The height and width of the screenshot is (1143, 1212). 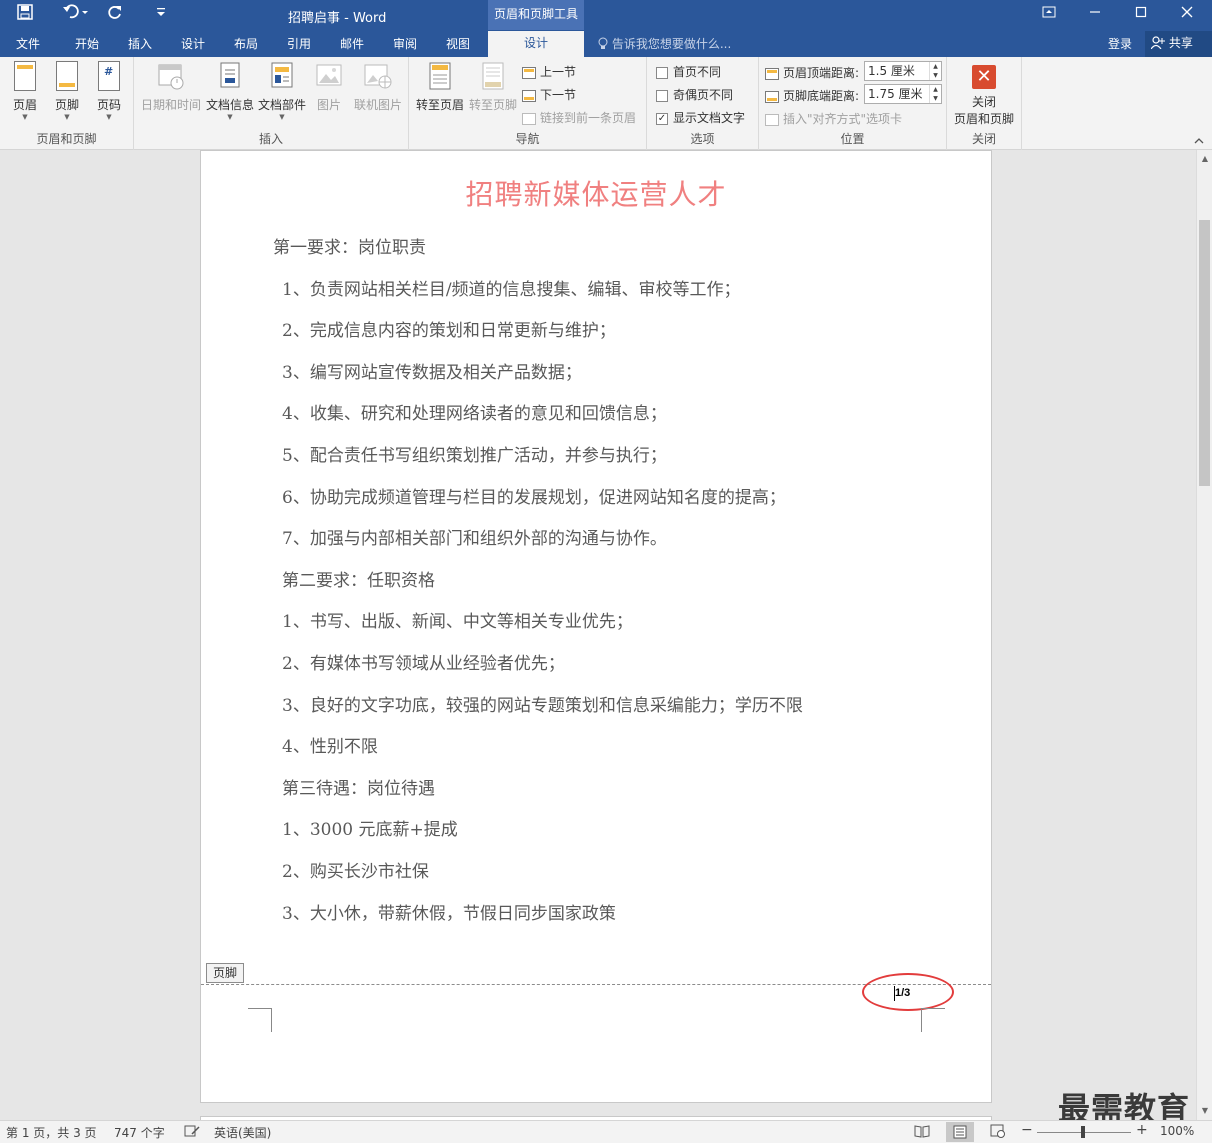 What do you see at coordinates (440, 76) in the screenshot?
I see `goto-header-icon` at bounding box center [440, 76].